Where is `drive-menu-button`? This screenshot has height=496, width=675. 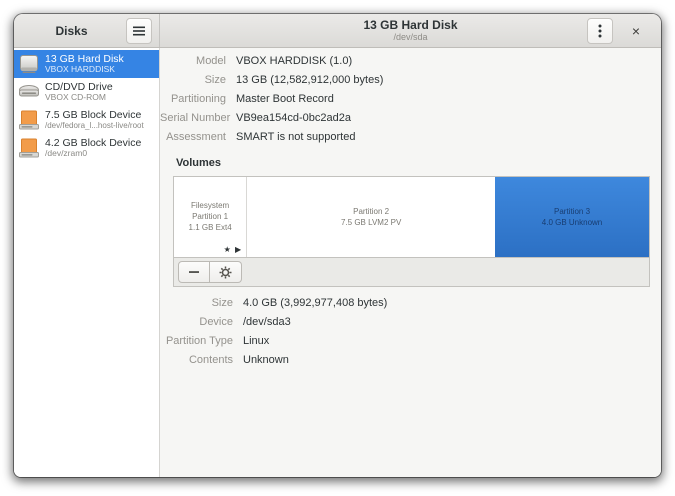
drive-menu-button is located at coordinates (600, 31).